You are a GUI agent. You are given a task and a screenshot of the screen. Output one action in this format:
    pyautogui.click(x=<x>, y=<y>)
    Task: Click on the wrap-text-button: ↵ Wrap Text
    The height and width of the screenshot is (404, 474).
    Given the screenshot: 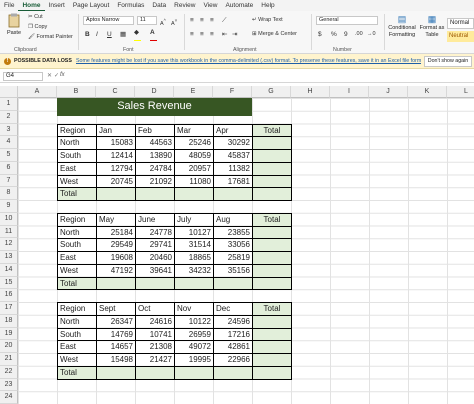 What is the action you would take?
    pyautogui.click(x=267, y=20)
    